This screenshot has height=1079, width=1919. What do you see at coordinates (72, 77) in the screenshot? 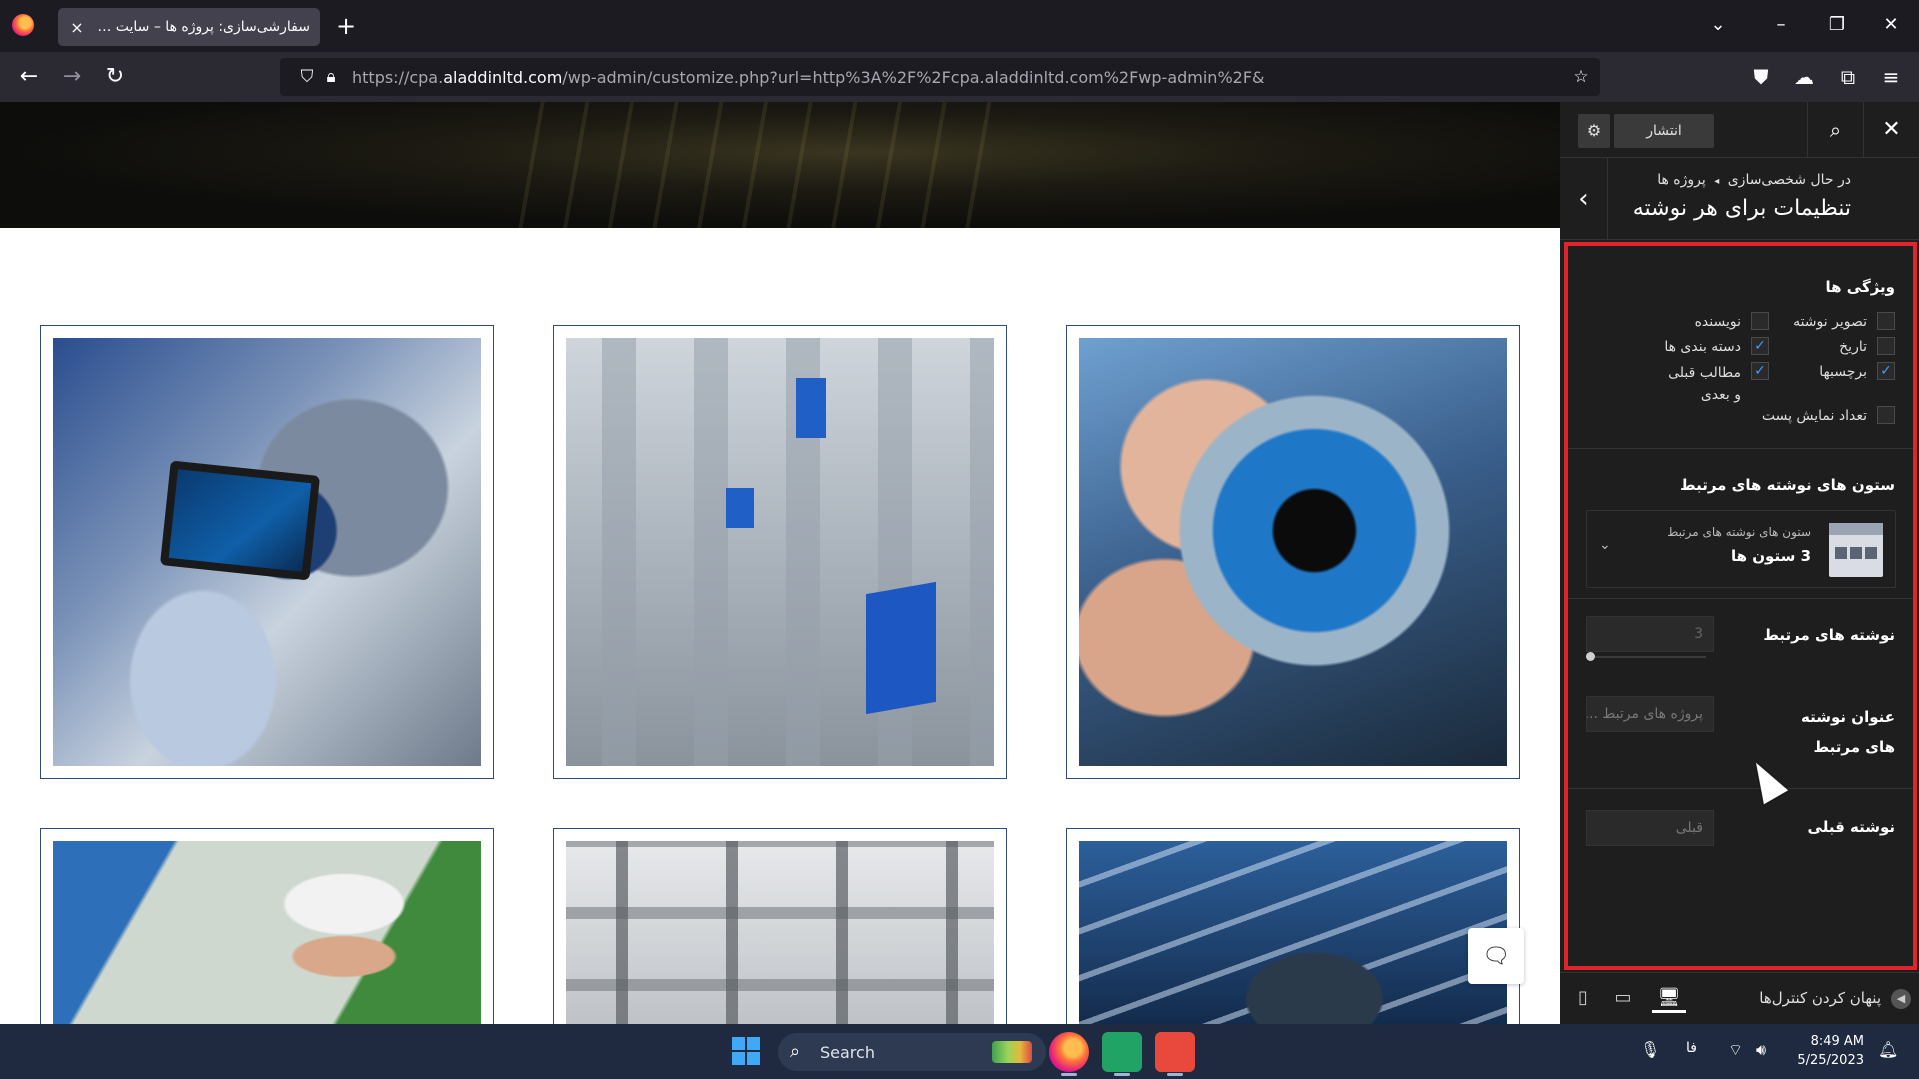
I see `forward-icon: →` at bounding box center [72, 77].